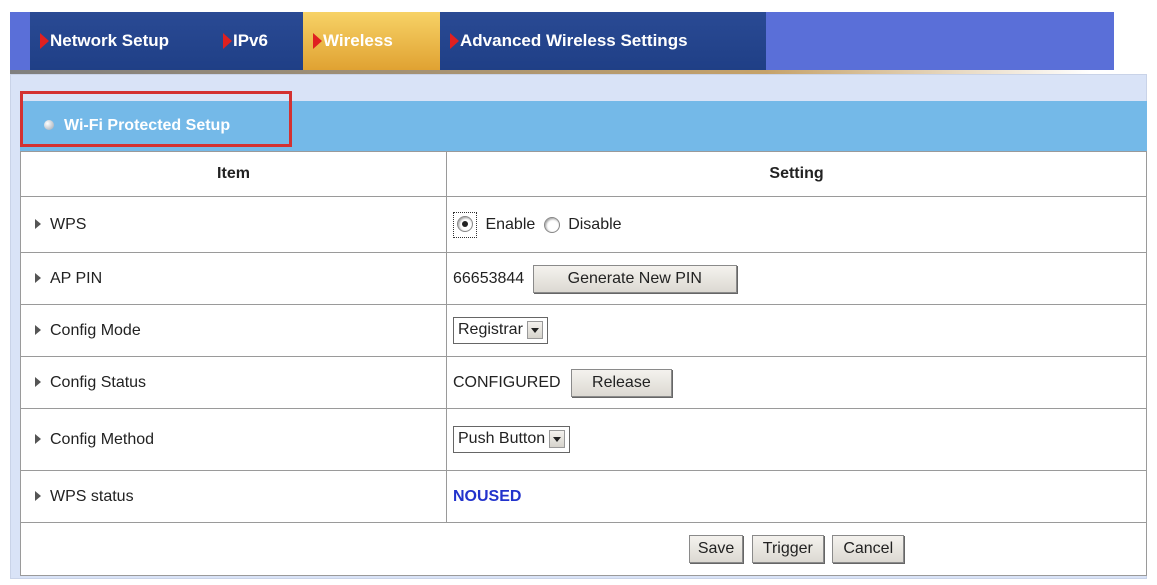  I want to click on tab-label: Network Setup, so click(110, 40).